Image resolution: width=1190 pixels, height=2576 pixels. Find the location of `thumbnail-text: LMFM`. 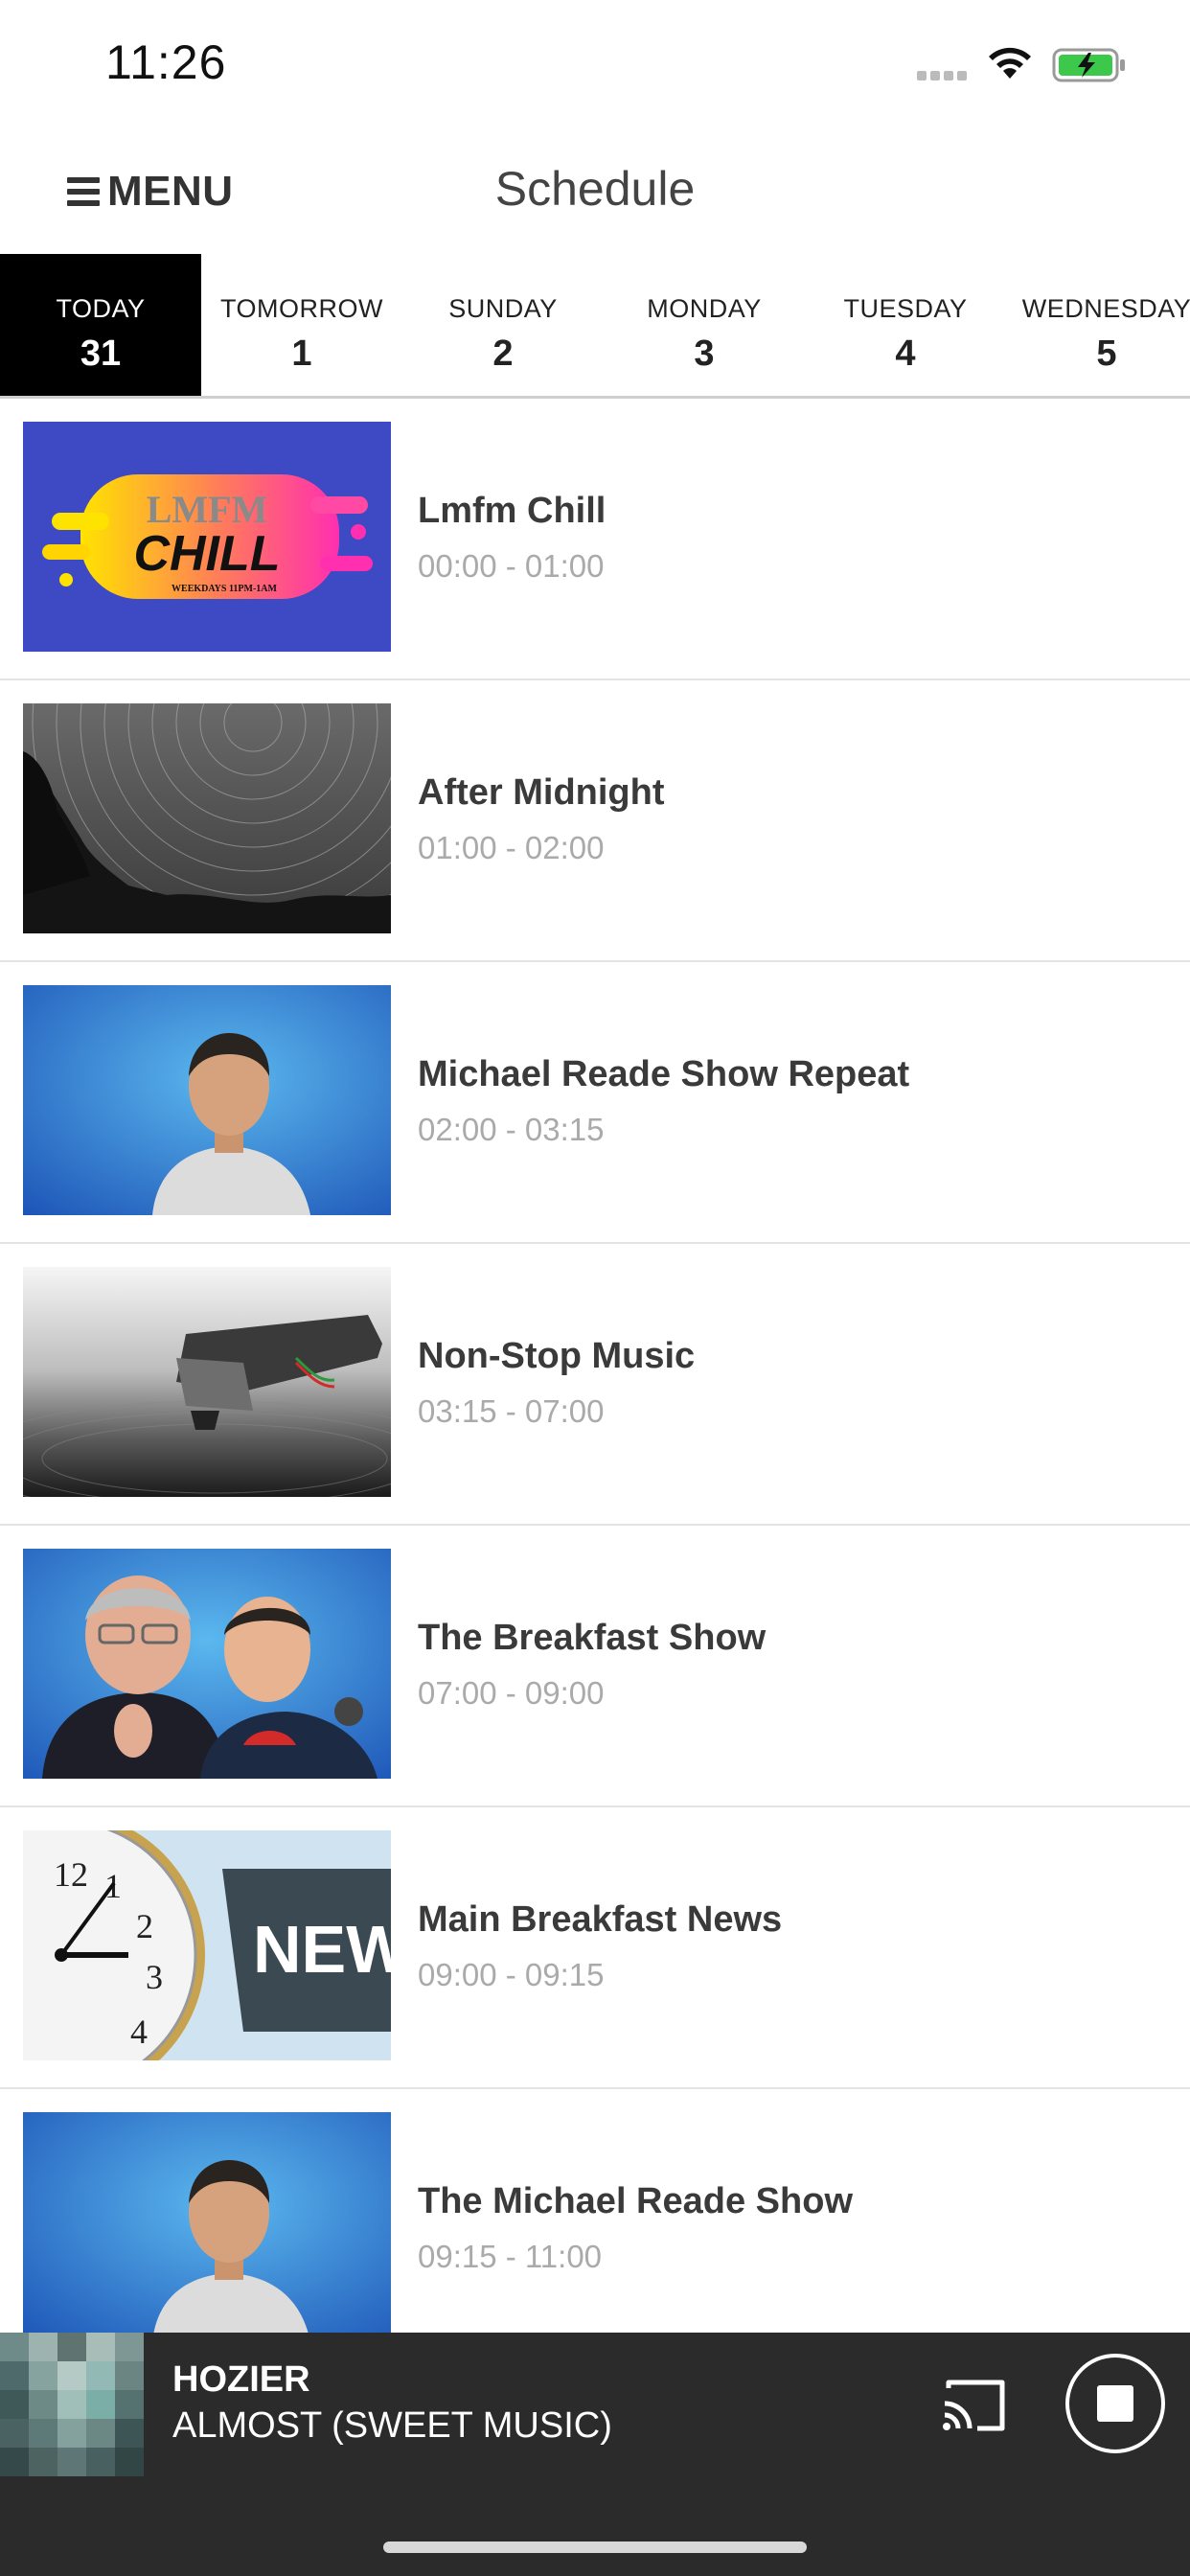

thumbnail-text: LMFM is located at coordinates (207, 510).